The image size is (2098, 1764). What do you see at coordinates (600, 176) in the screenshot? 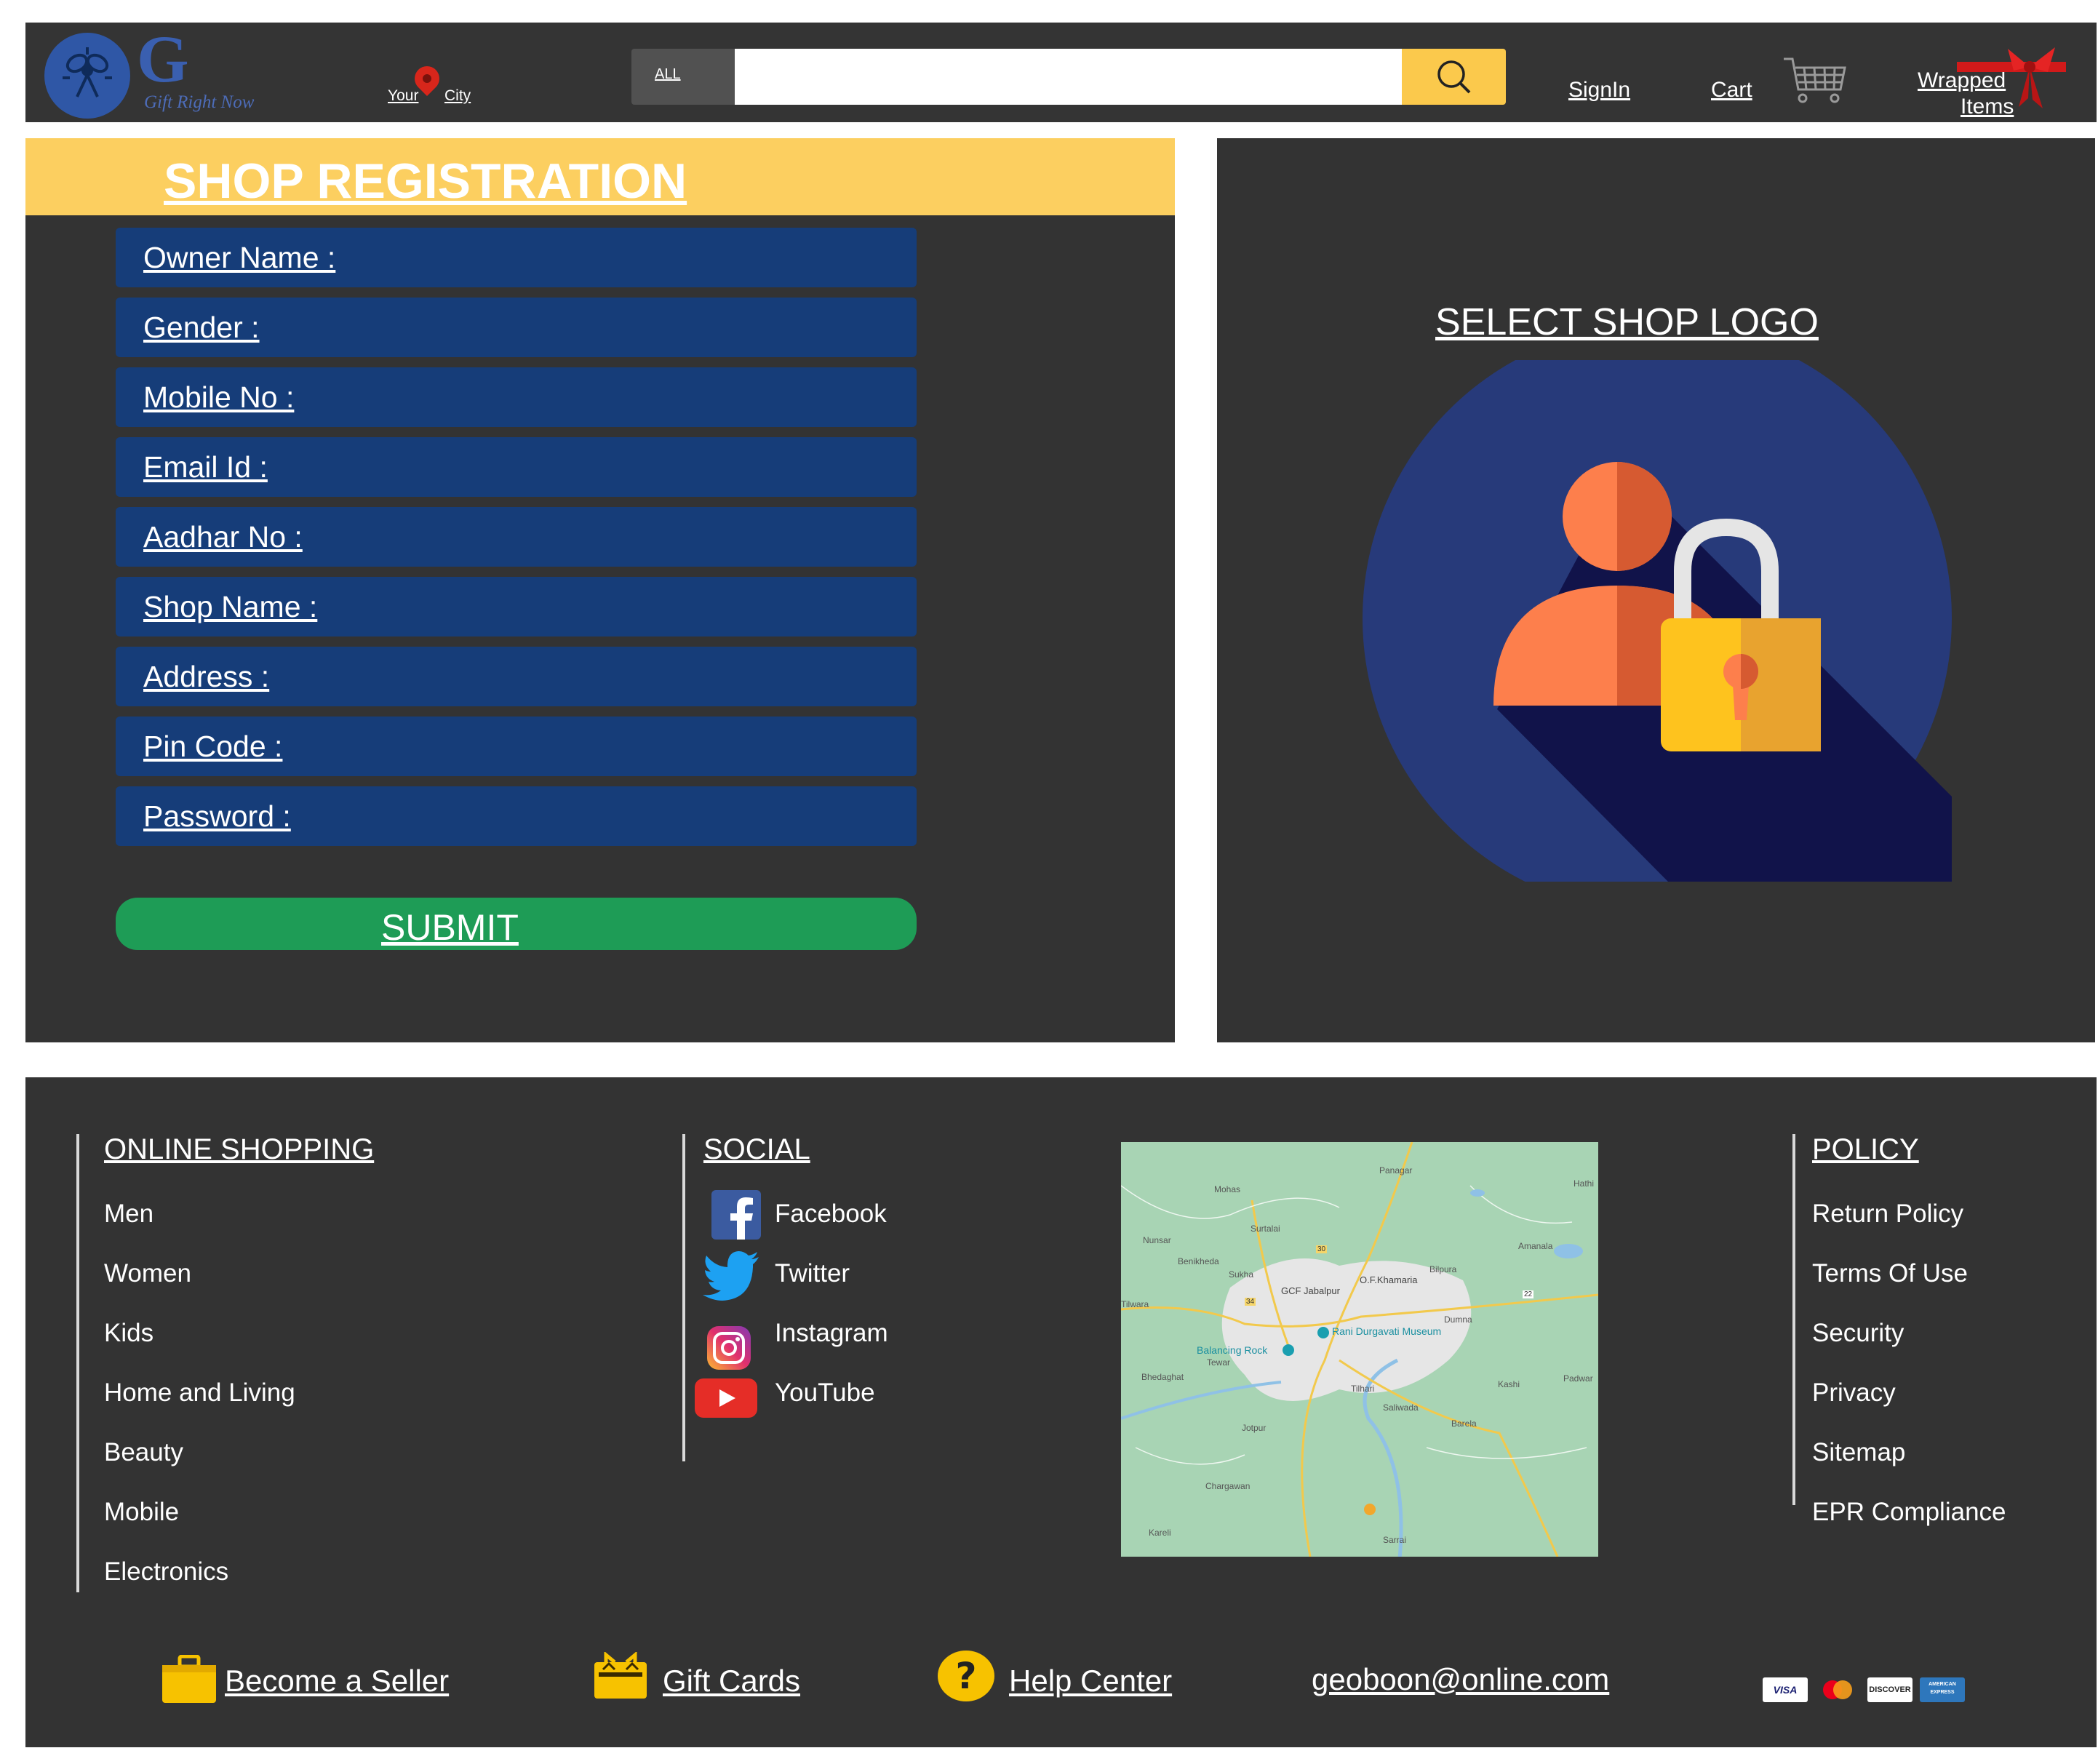
I see `registration-title-bar: SHOP REGISTRATION` at bounding box center [600, 176].